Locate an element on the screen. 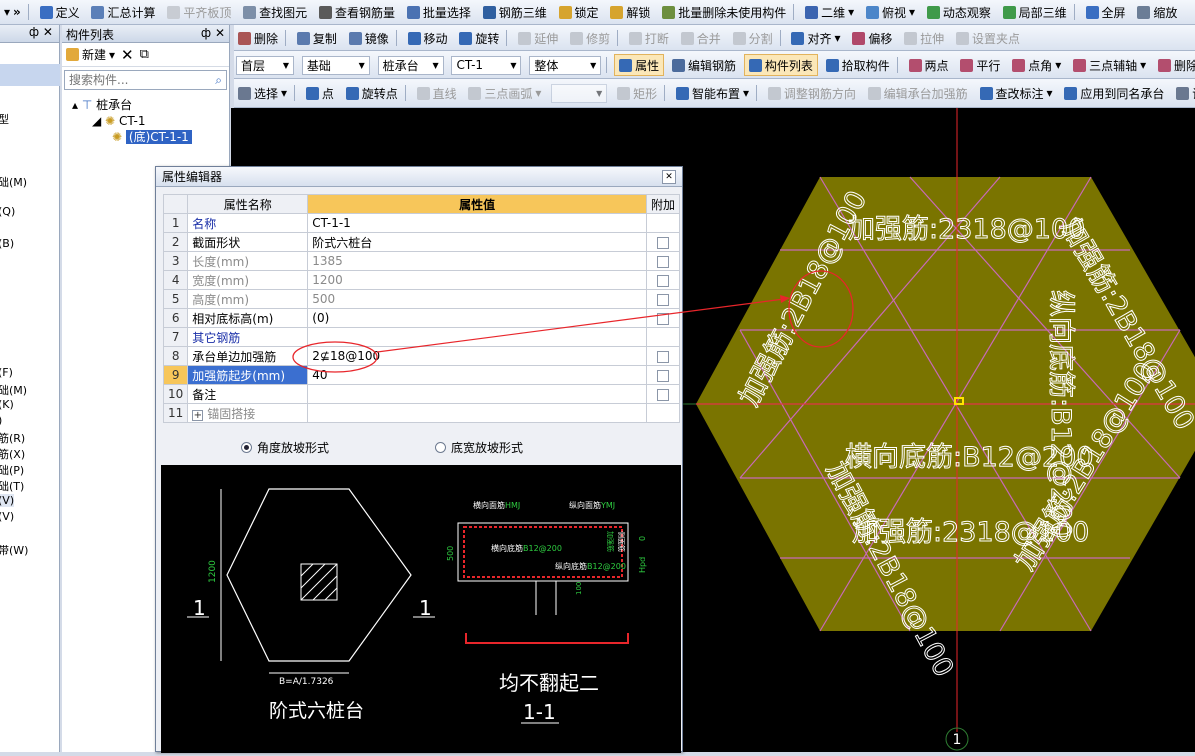  empty-select: ▼ is located at coordinates (579, 93).